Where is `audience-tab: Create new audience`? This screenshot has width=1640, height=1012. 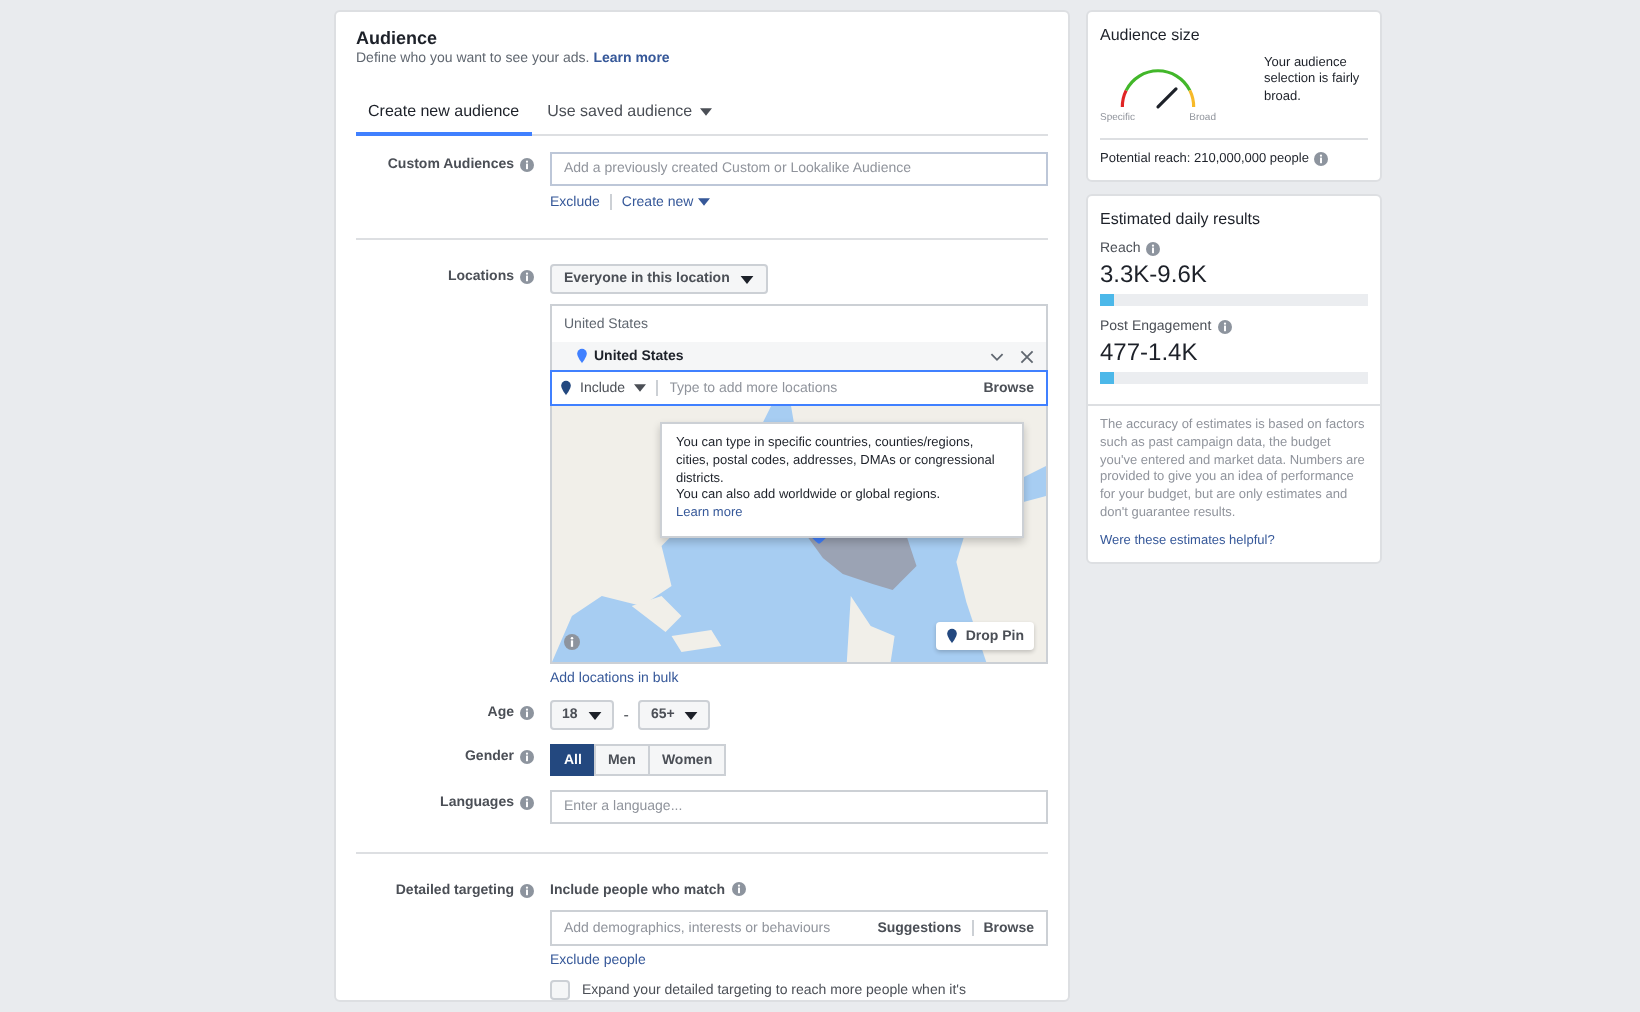
audience-tab: Create new audience is located at coordinates (444, 119).